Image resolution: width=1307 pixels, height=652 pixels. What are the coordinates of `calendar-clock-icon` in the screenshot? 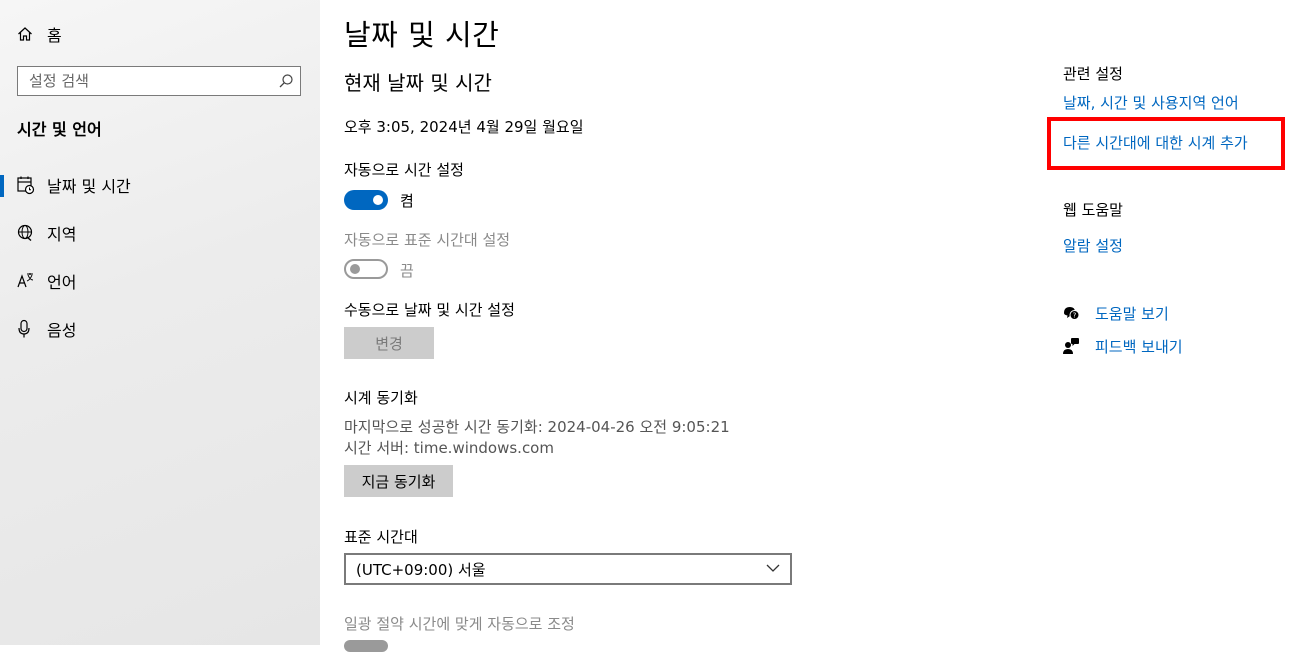 It's located at (26, 185).